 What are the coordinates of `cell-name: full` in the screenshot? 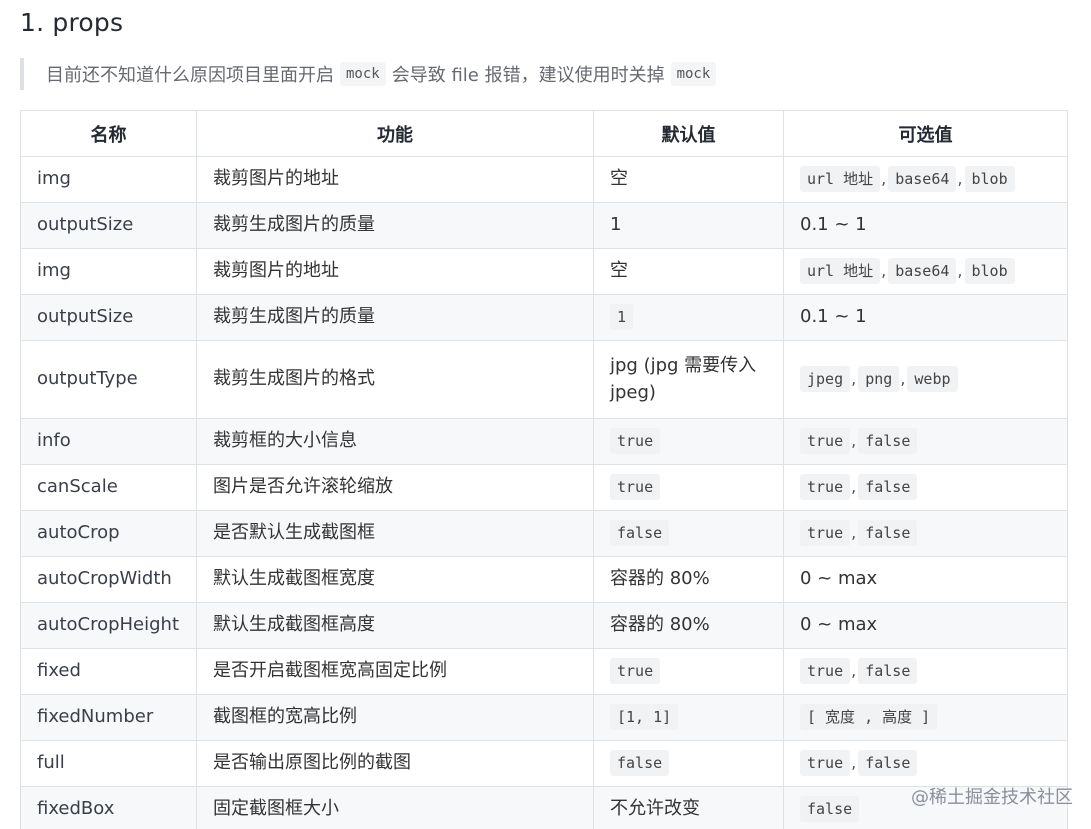 It's located at (108, 763).